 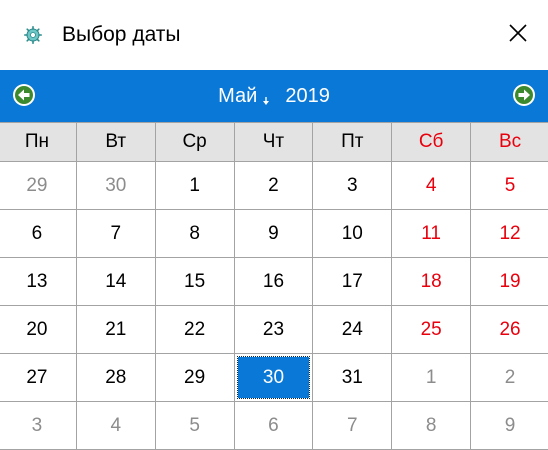 I want to click on previous-month-button, so click(x=24, y=95).